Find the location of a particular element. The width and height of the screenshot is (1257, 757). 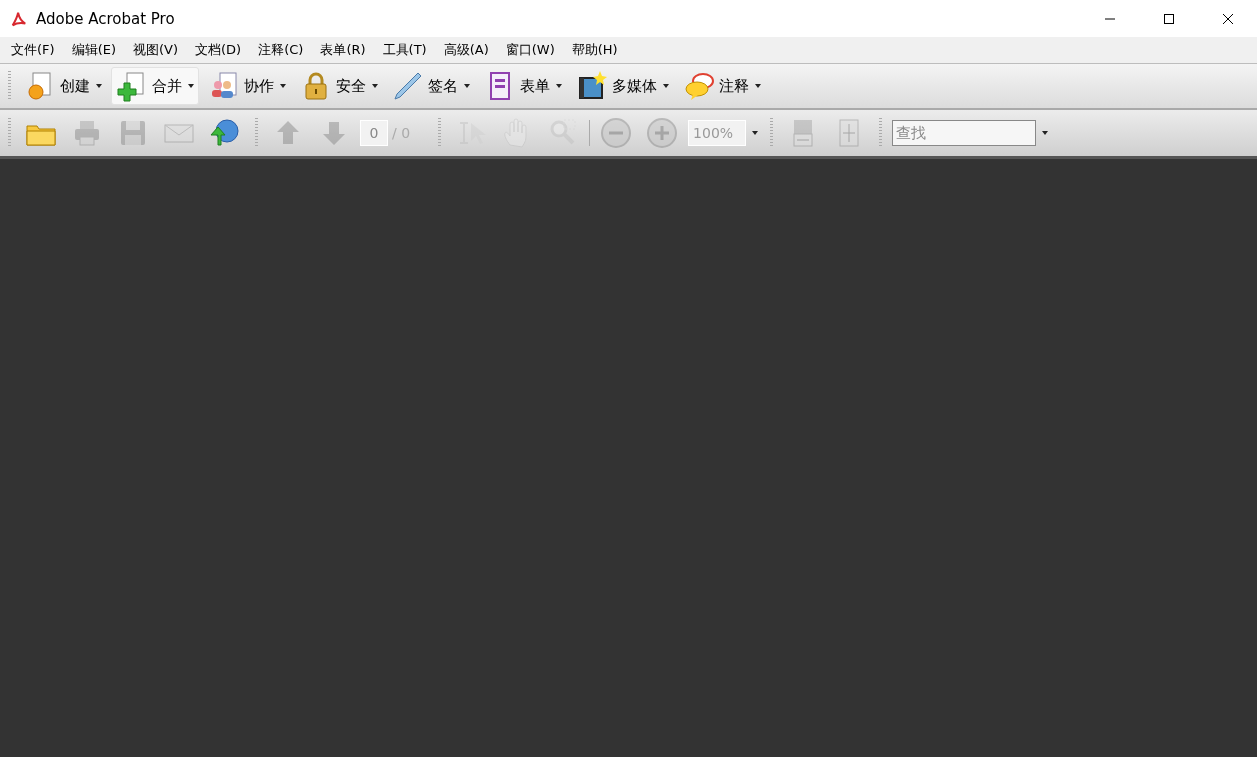

window-title: Adobe Acrobat Pro is located at coordinates (105, 18).